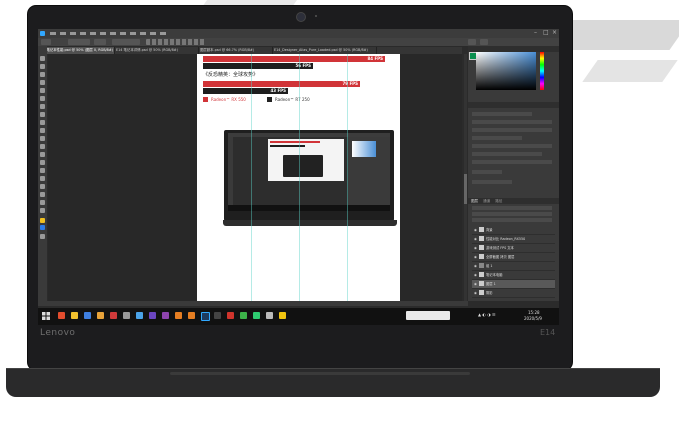 The width and height of the screenshot is (679, 429). Describe the element at coordinates (110, 33) in the screenshot. I see `menu-items` at that location.